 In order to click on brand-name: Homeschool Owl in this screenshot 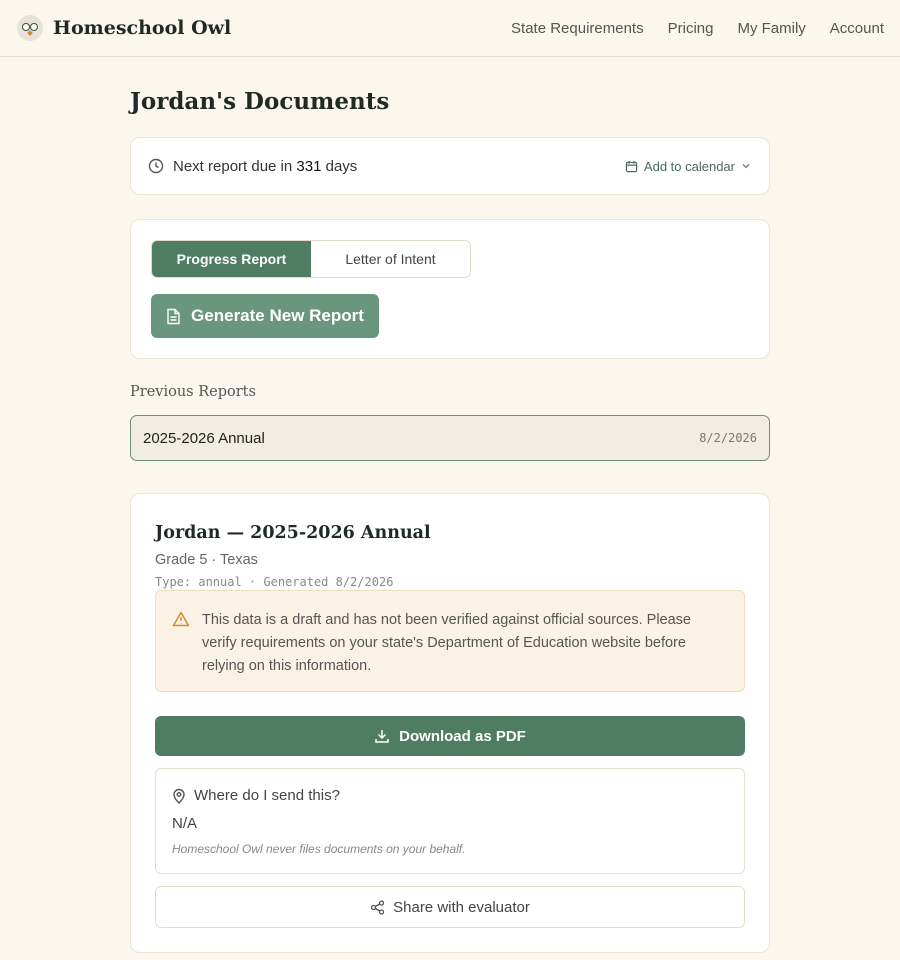, I will do `click(142, 28)`.